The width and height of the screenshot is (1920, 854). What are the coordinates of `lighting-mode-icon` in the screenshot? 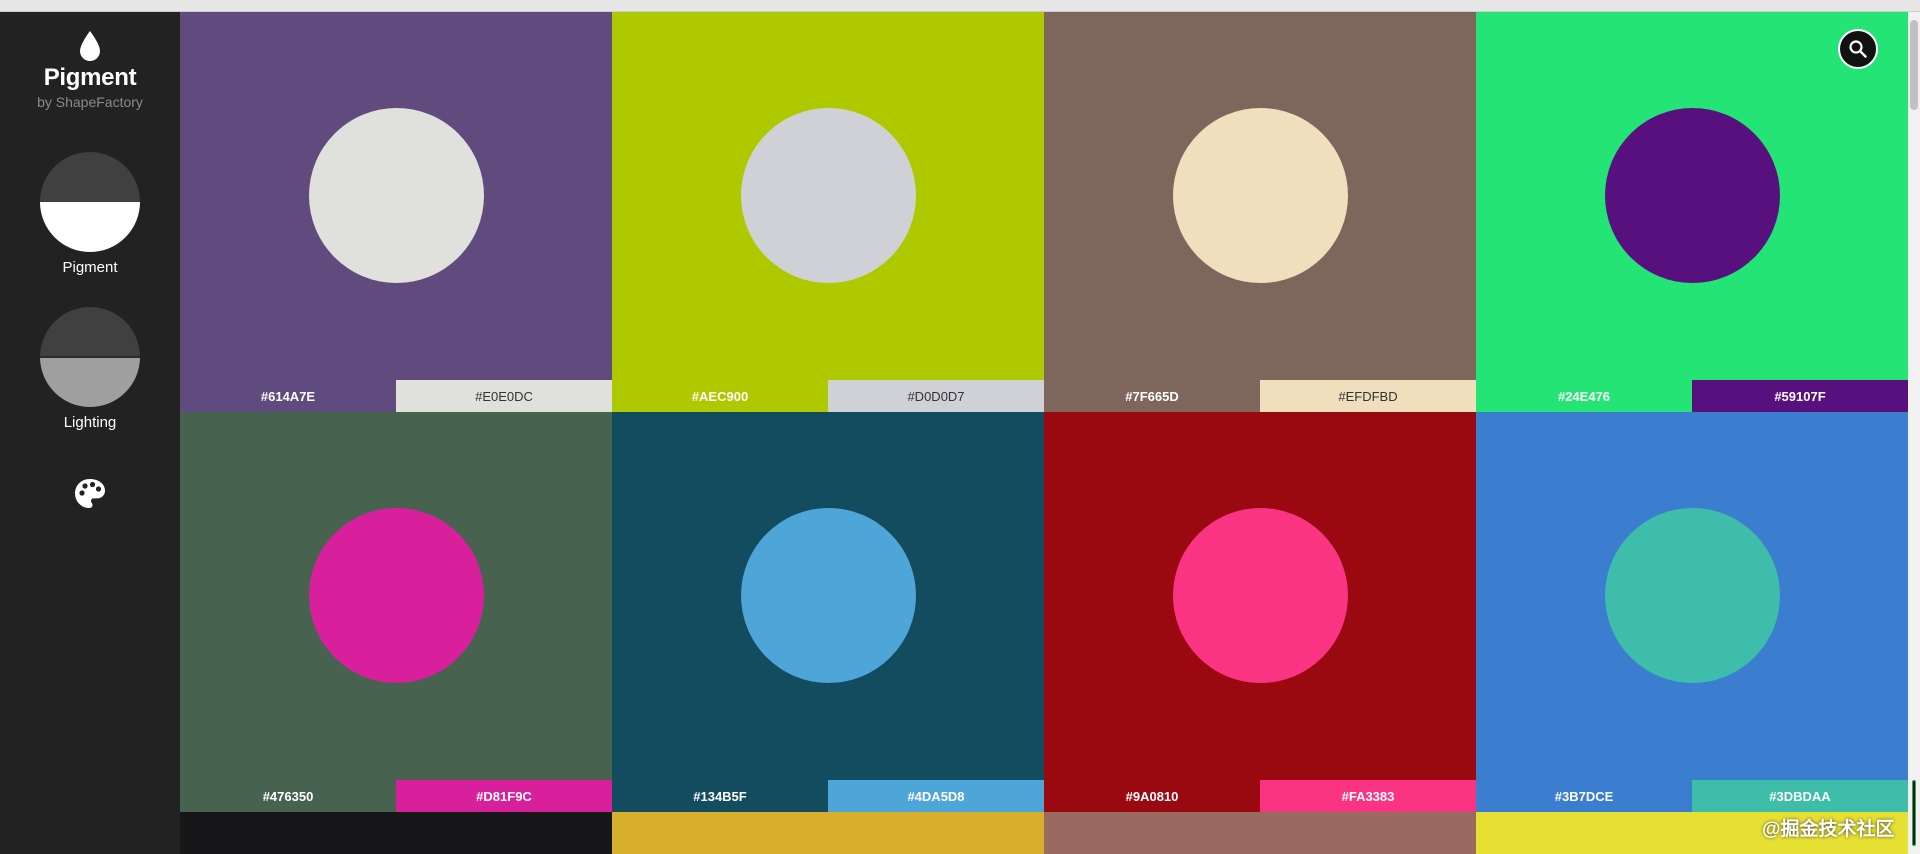 It's located at (90, 357).